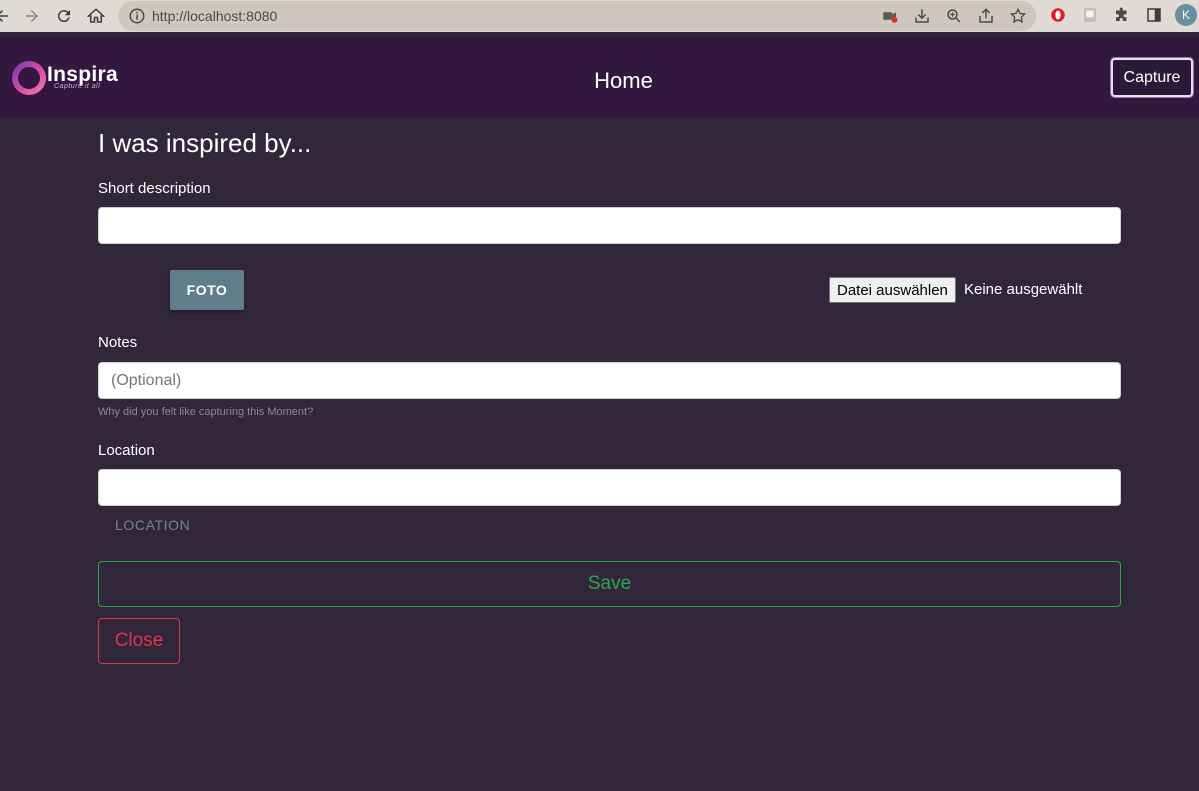 The width and height of the screenshot is (1199, 791). I want to click on reload-icon, so click(64, 16).